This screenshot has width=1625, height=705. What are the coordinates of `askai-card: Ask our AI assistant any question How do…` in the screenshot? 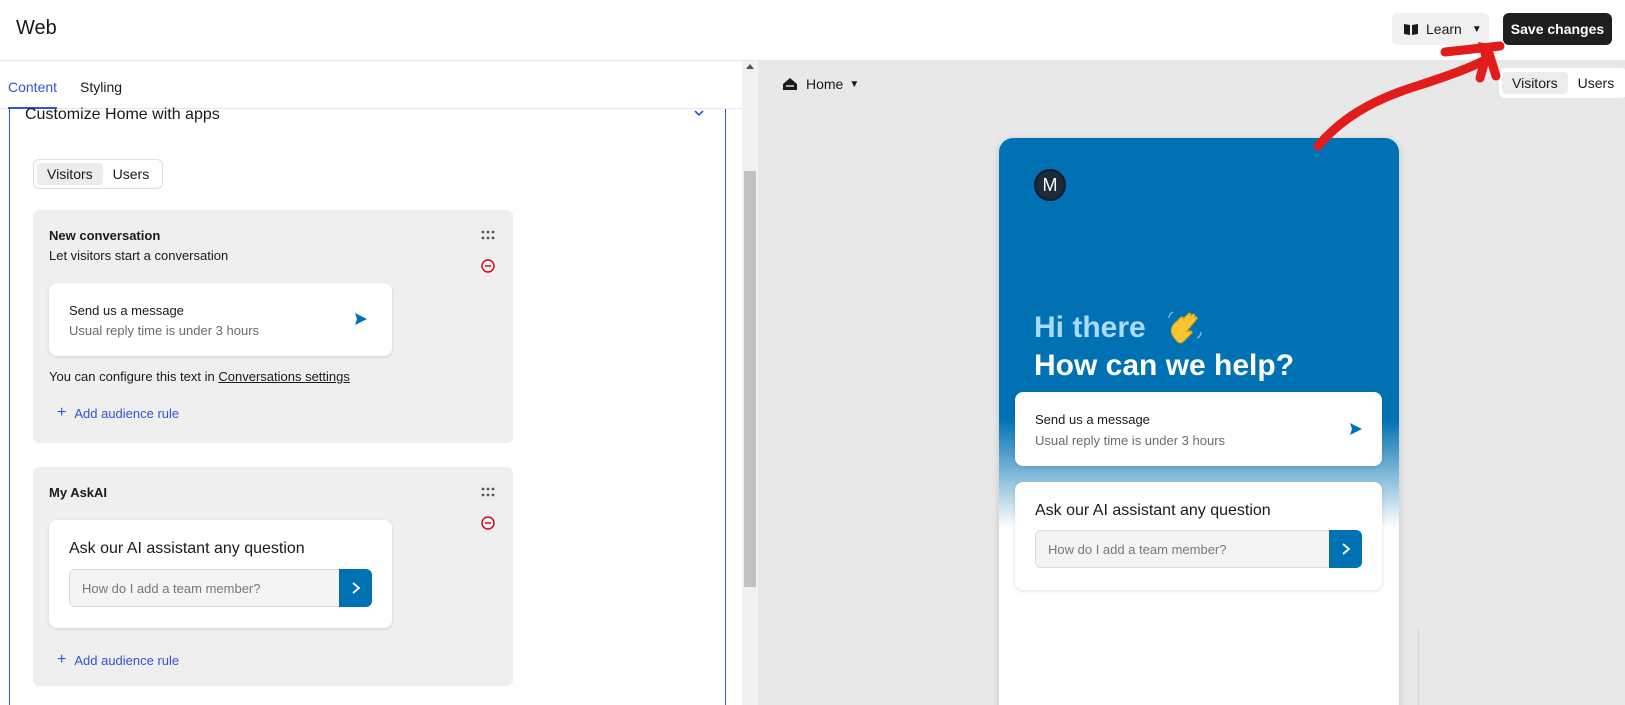 It's located at (1198, 536).